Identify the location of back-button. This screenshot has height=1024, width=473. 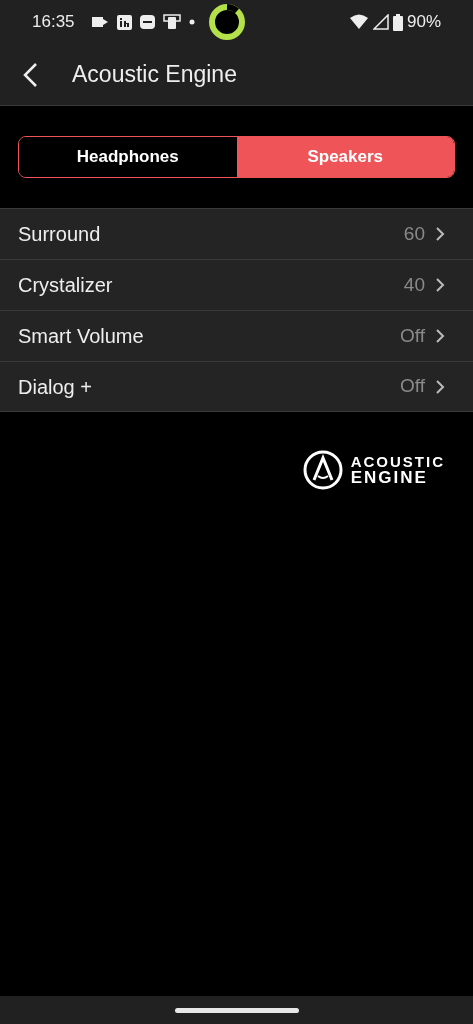
(30, 74).